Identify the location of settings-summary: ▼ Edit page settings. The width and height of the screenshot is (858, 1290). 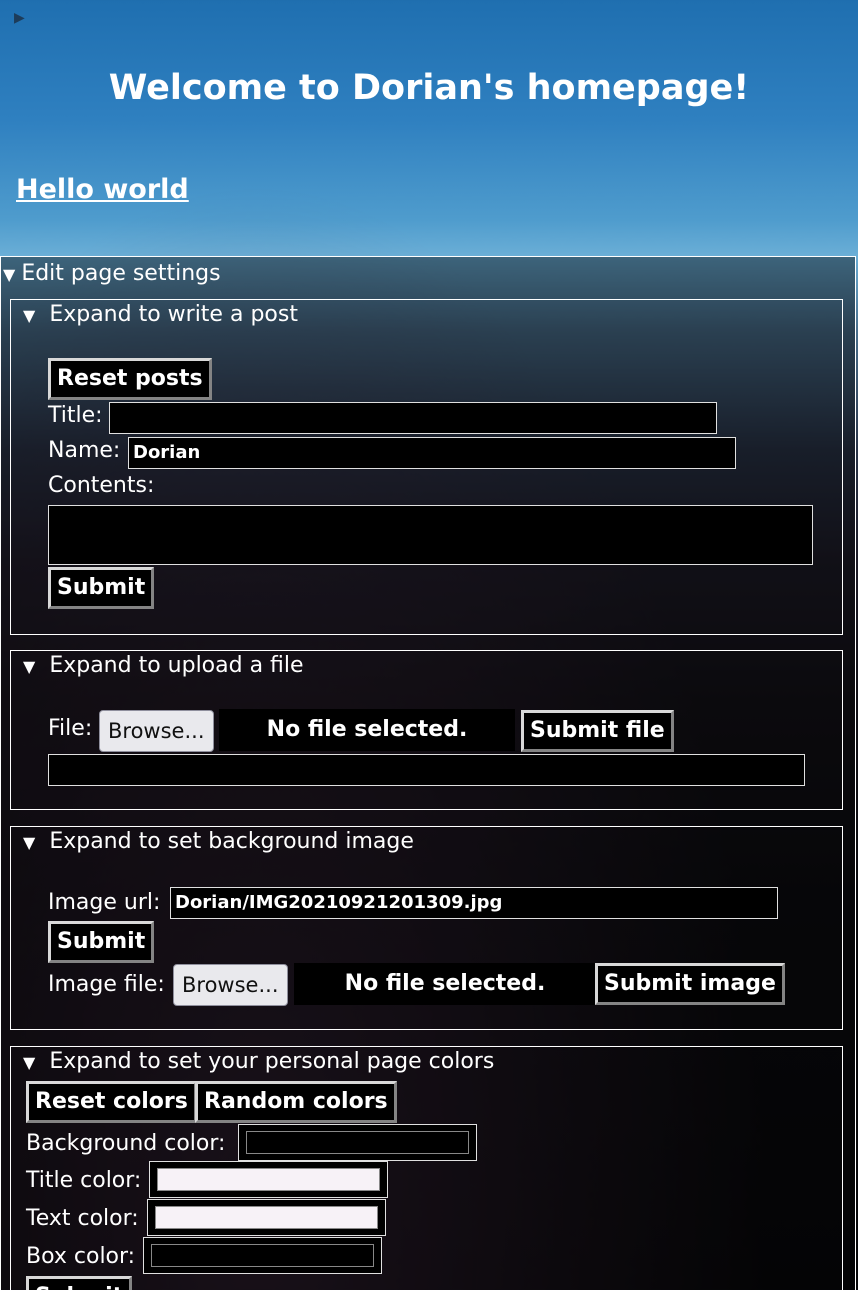
(112, 273).